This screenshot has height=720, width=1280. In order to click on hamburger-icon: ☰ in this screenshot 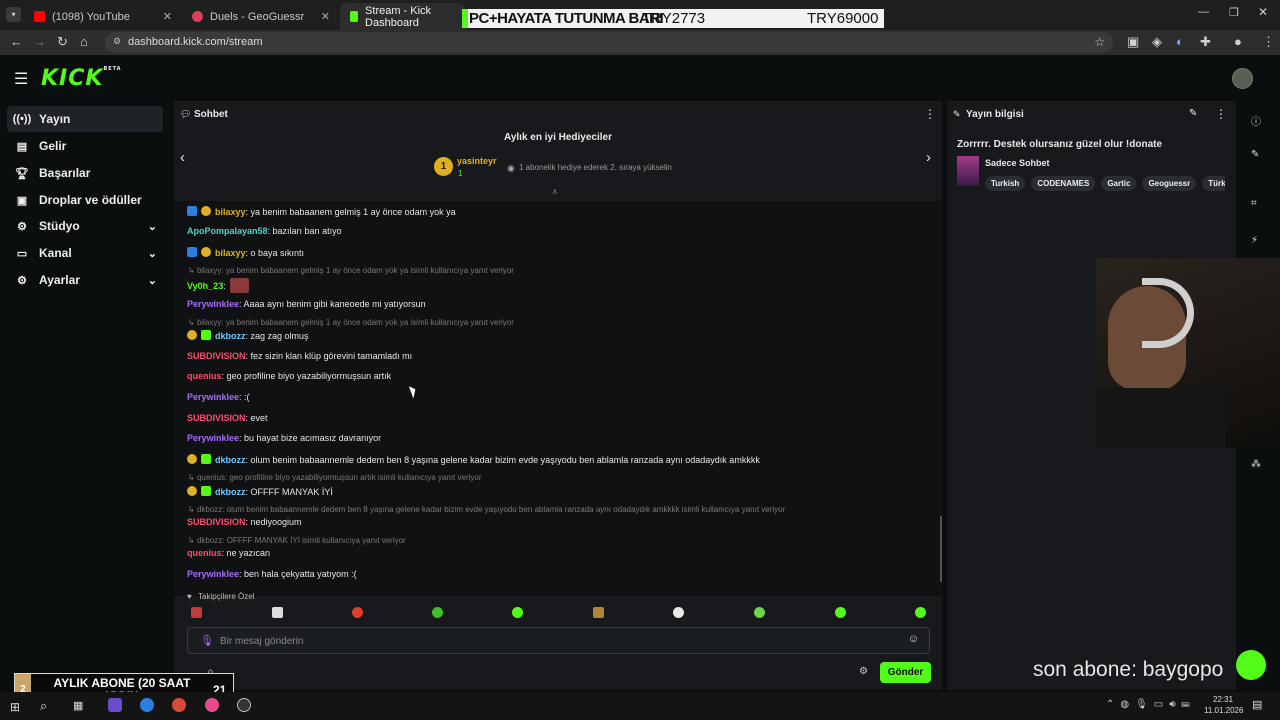, I will do `click(21, 79)`.